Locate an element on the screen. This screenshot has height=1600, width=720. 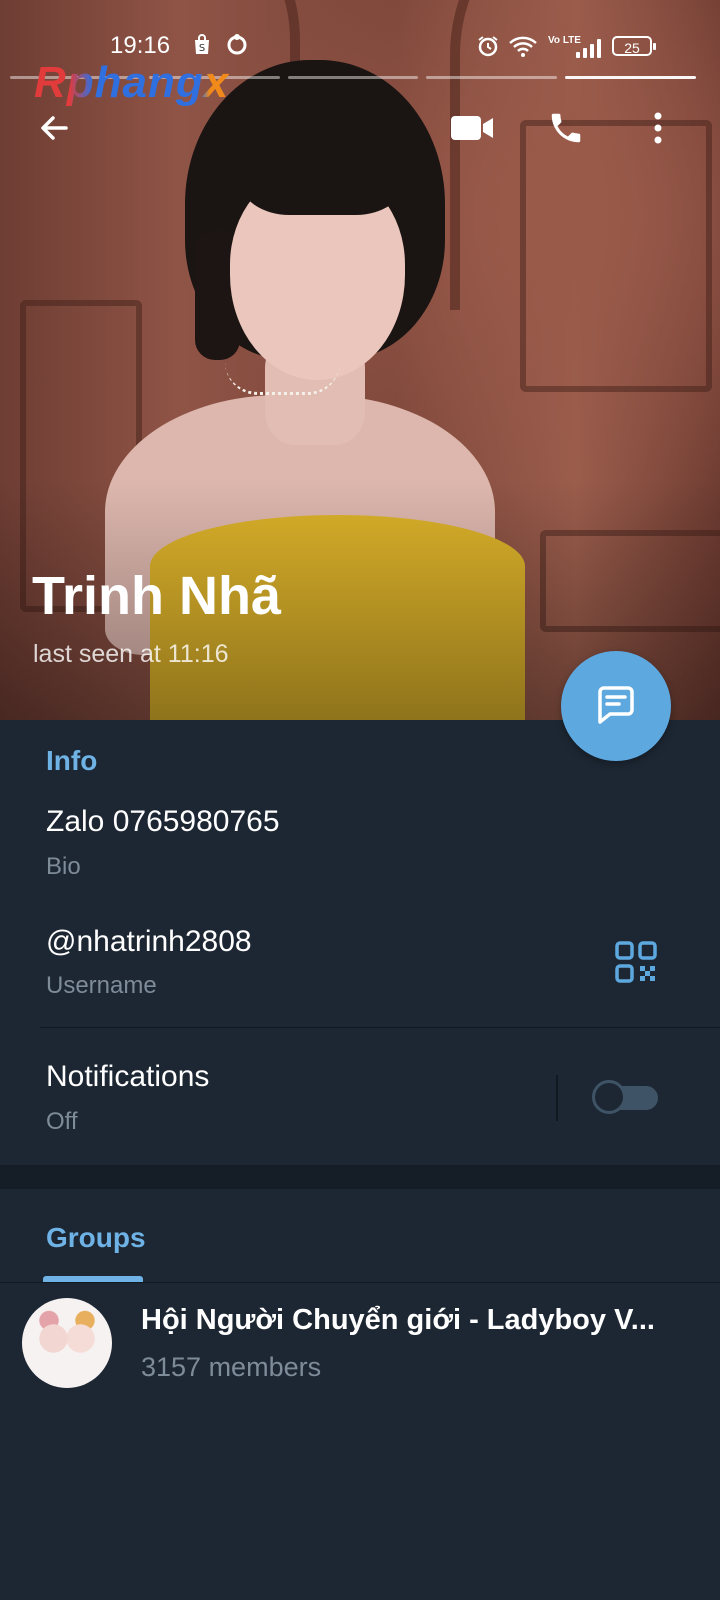
wifi-icon is located at coordinates (523, 49).